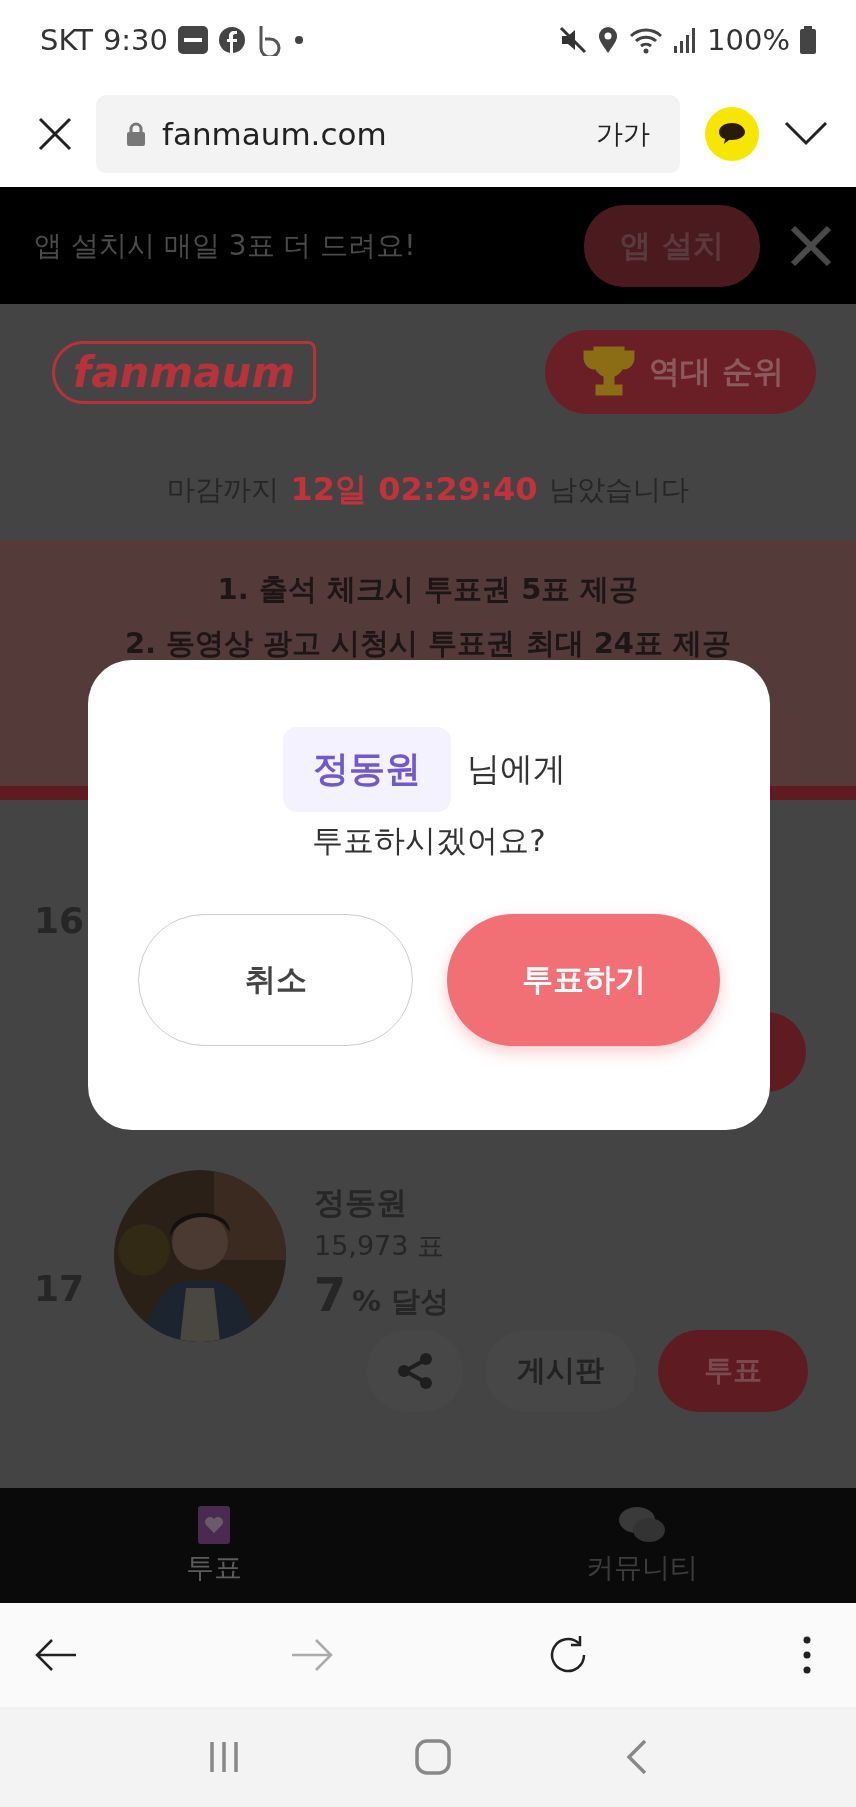  I want to click on logo: fanmaum, so click(184, 372).